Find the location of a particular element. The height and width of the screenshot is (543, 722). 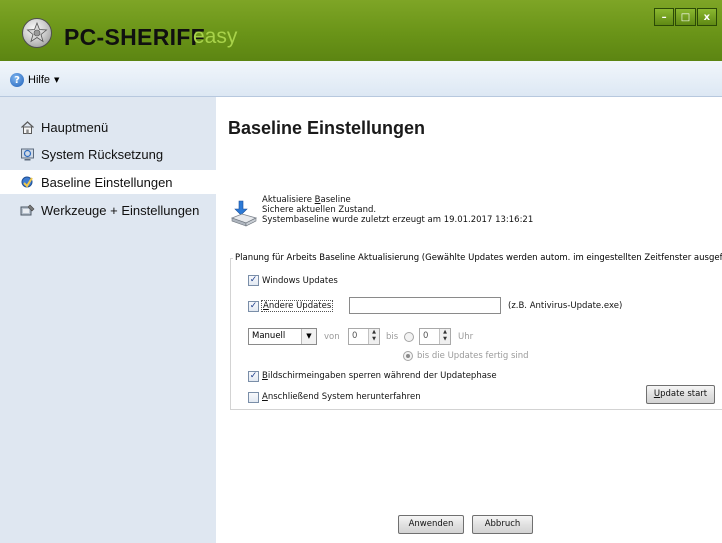

other-updates-label: Andere Updates is located at coordinates (297, 306).